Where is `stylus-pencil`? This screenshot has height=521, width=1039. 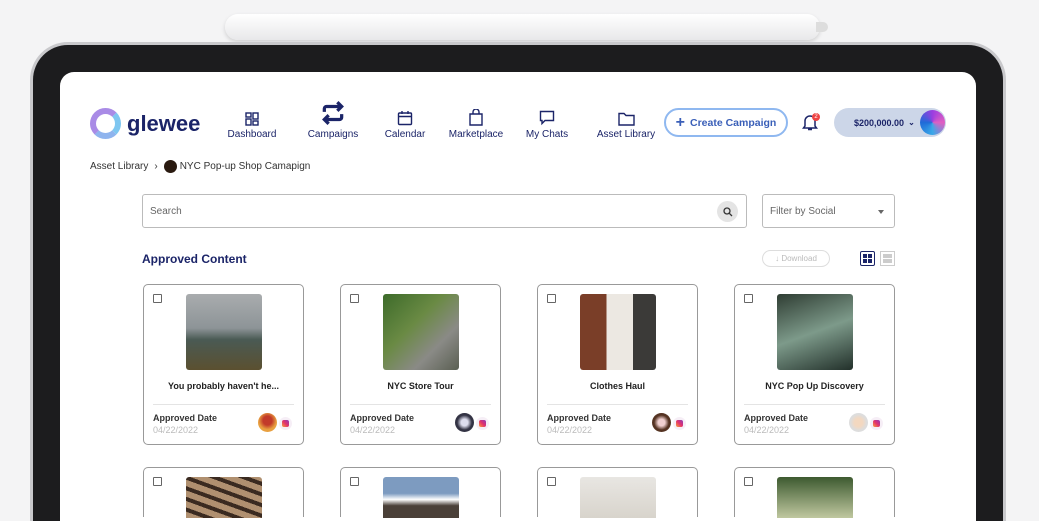
stylus-pencil is located at coordinates (526, 27).